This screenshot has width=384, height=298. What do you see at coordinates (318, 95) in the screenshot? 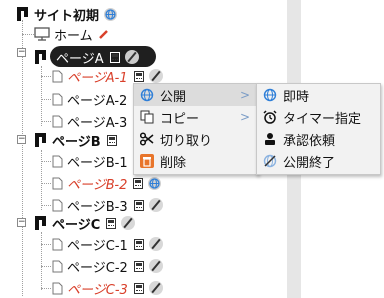
I see `submenu-item-immediate: 即時` at bounding box center [318, 95].